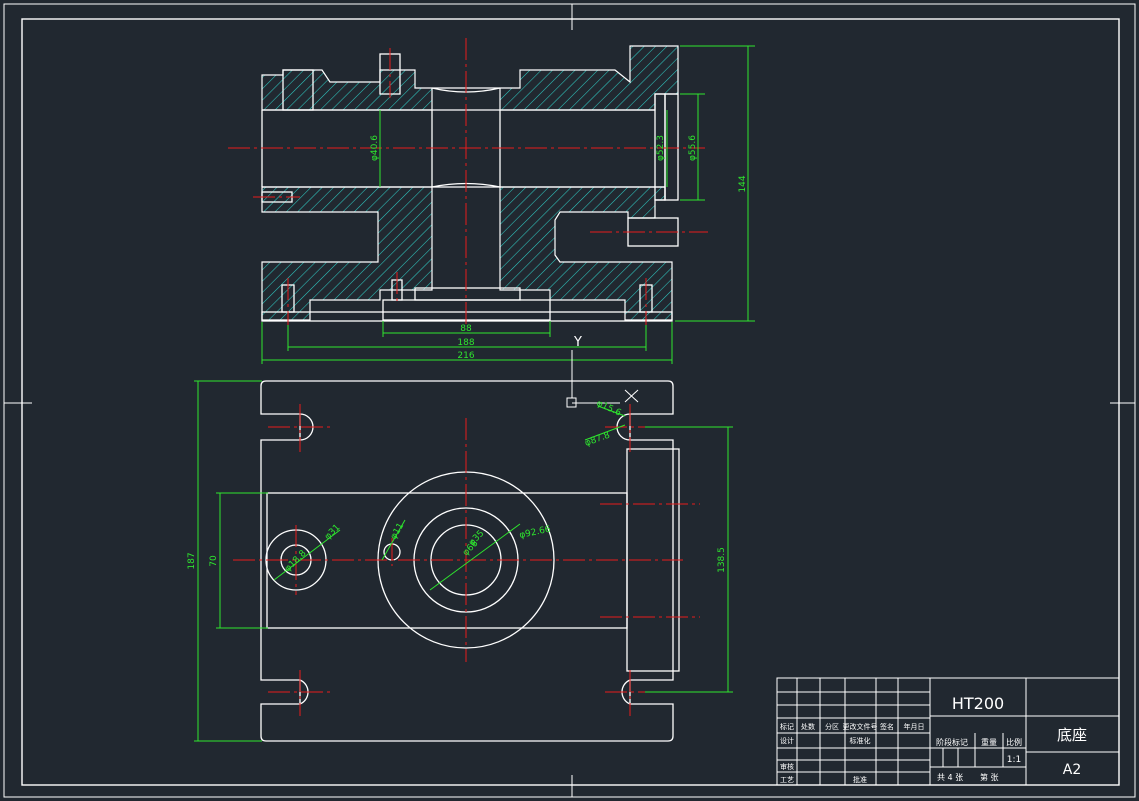 Image resolution: width=1139 pixels, height=801 pixels. What do you see at coordinates (743, 183) in the screenshot?
I see `dim-height: 144` at bounding box center [743, 183].